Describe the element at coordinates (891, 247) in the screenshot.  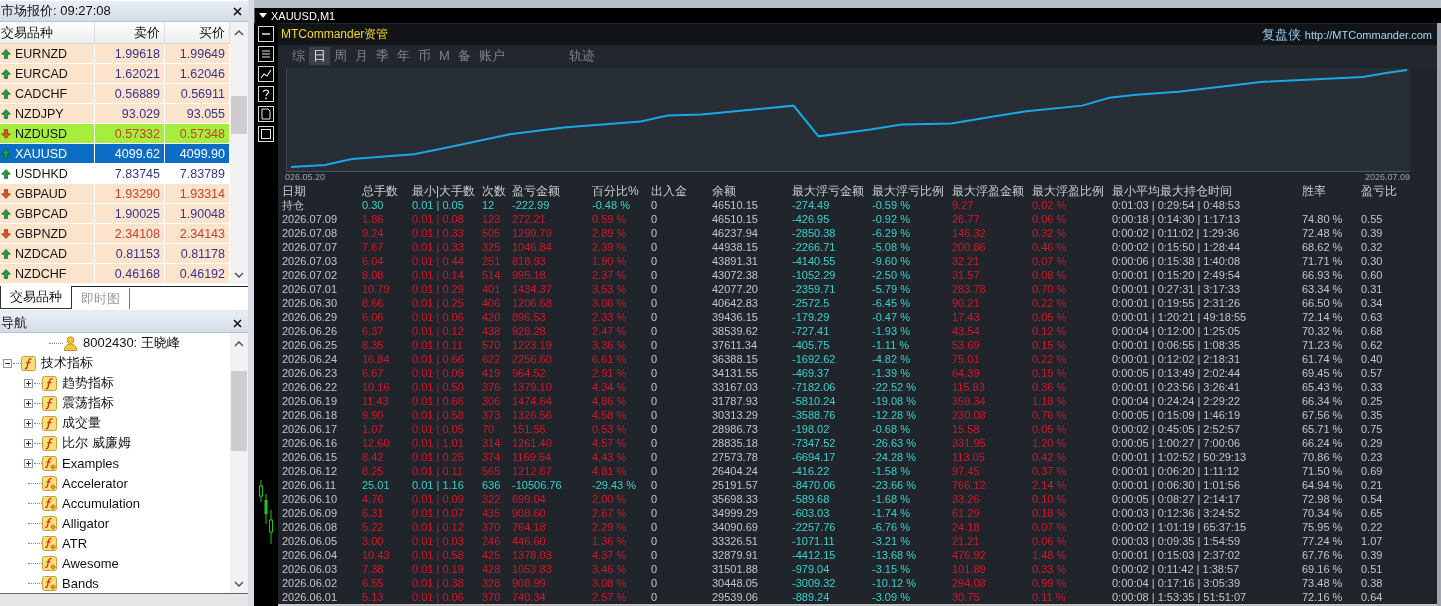
I see `max-float-loss-ratio-value: -5.08 %` at that location.